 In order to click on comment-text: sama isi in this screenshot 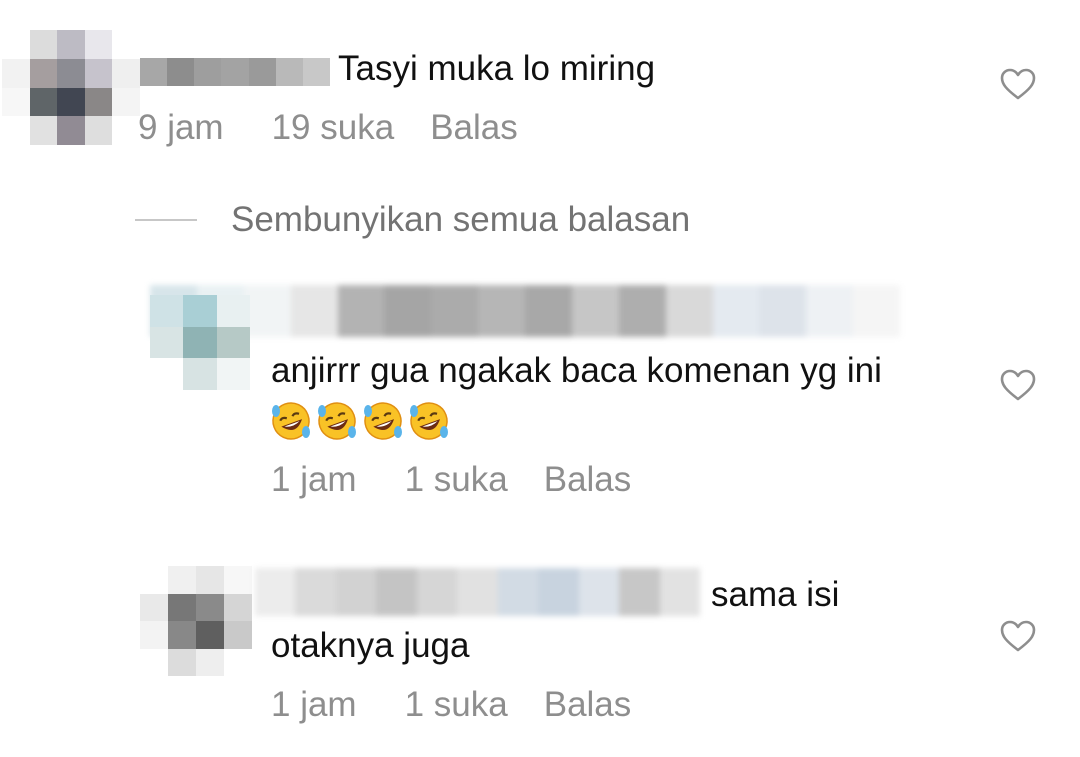, I will do `click(775, 594)`.